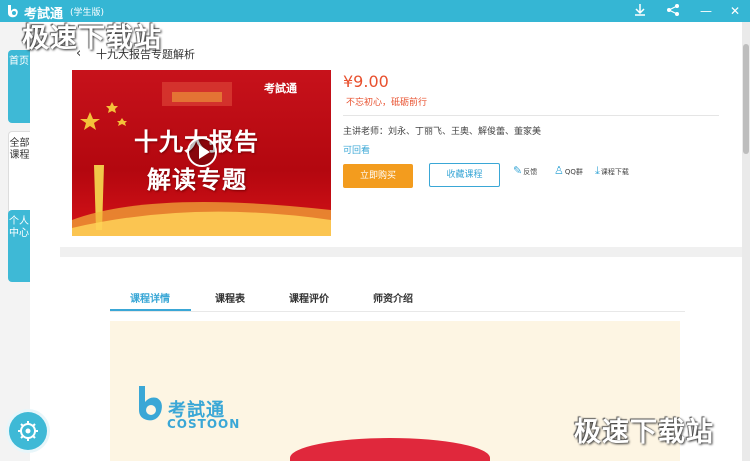 This screenshot has height=461, width=750. Describe the element at coordinates (393, 297) in the screenshot. I see `tab-teachers: 师资介绍` at that location.